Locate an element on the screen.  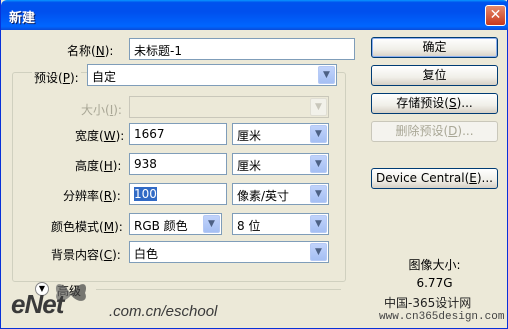
width-unit-select: 厘米 ▼ is located at coordinates (280, 134).